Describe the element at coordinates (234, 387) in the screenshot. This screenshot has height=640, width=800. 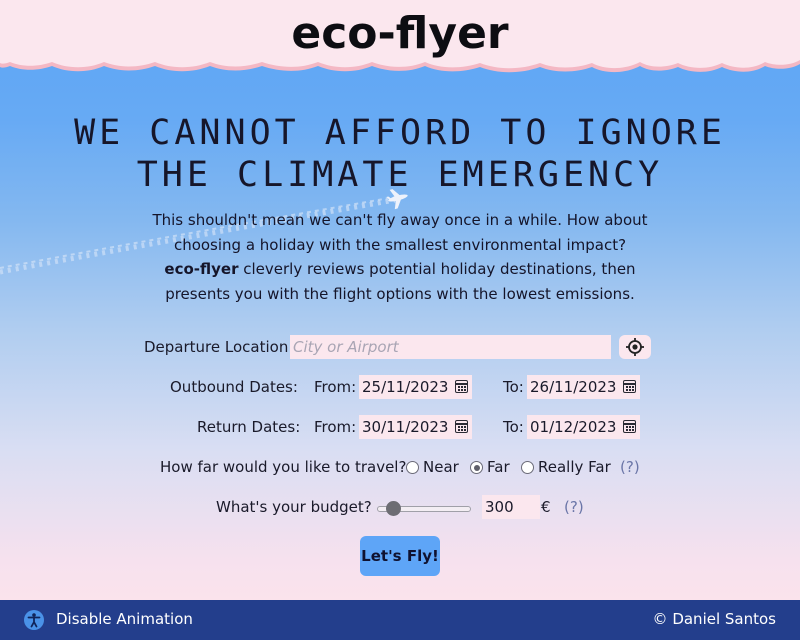
I see `outbound-label: Outbound Dates:` at that location.